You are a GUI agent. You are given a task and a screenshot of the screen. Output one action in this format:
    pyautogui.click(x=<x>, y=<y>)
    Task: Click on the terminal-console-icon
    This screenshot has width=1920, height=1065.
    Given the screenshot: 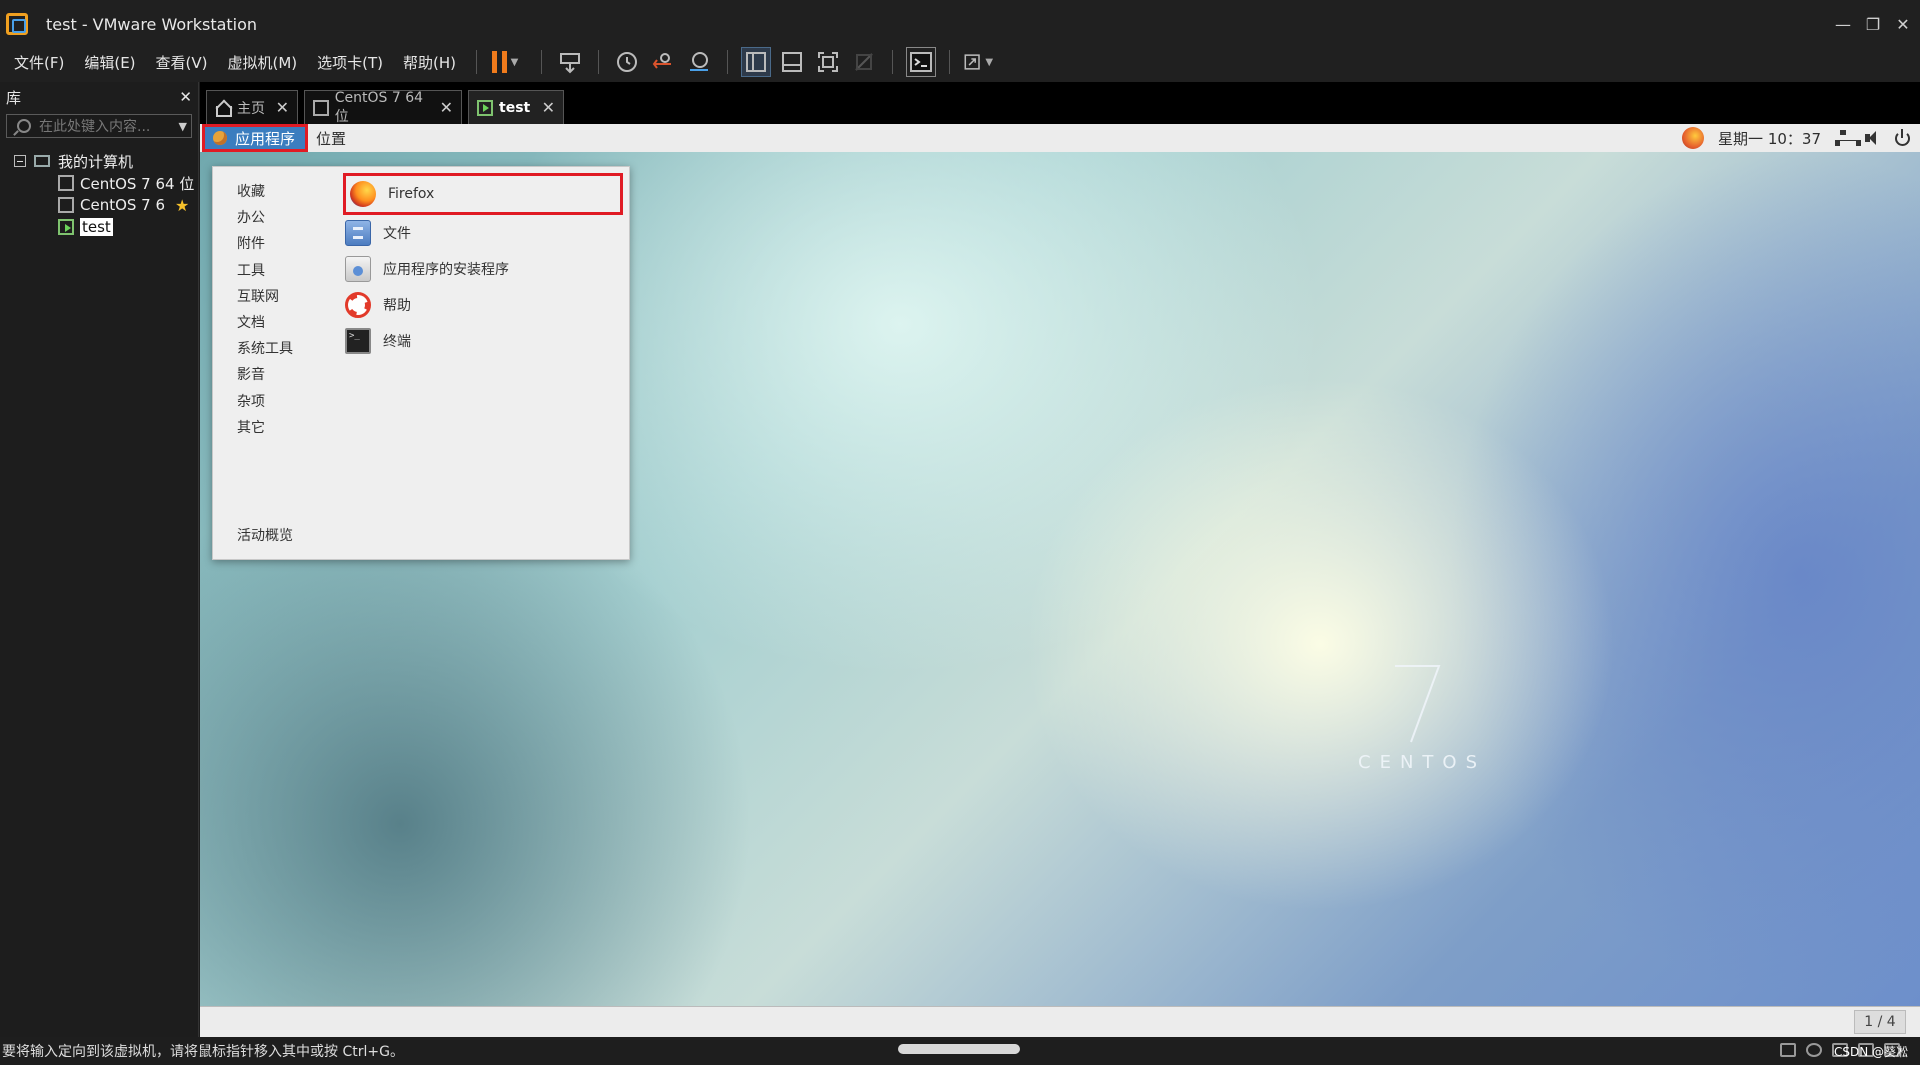 What is the action you would take?
    pyautogui.click(x=921, y=62)
    